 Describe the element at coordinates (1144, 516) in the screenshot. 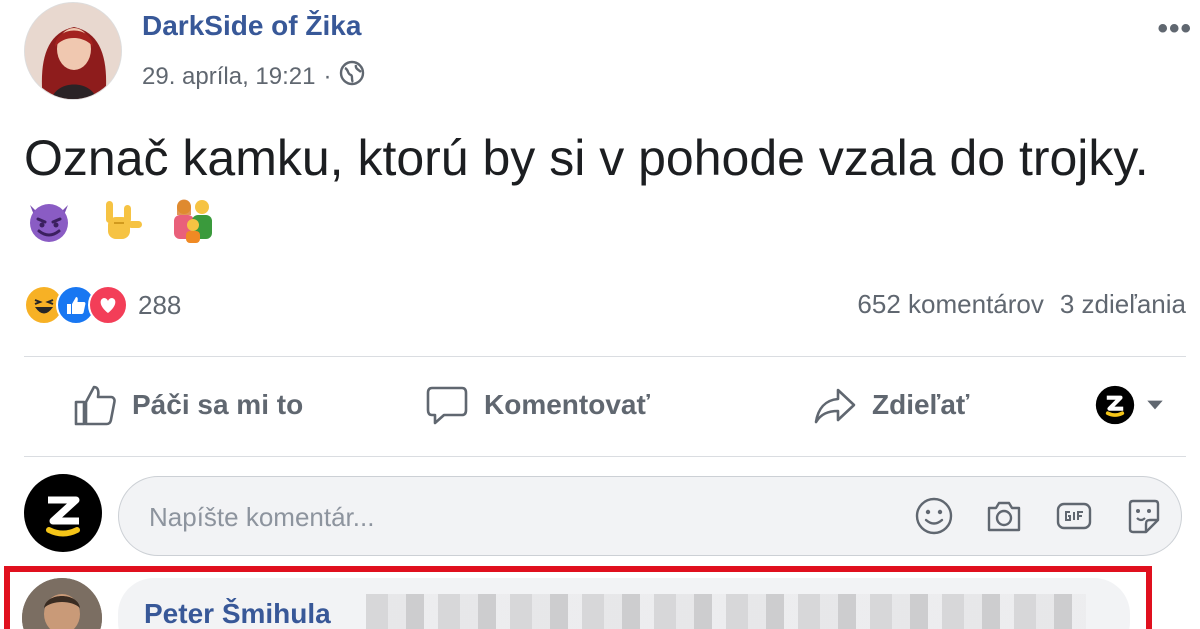

I see `sticker-icon` at that location.